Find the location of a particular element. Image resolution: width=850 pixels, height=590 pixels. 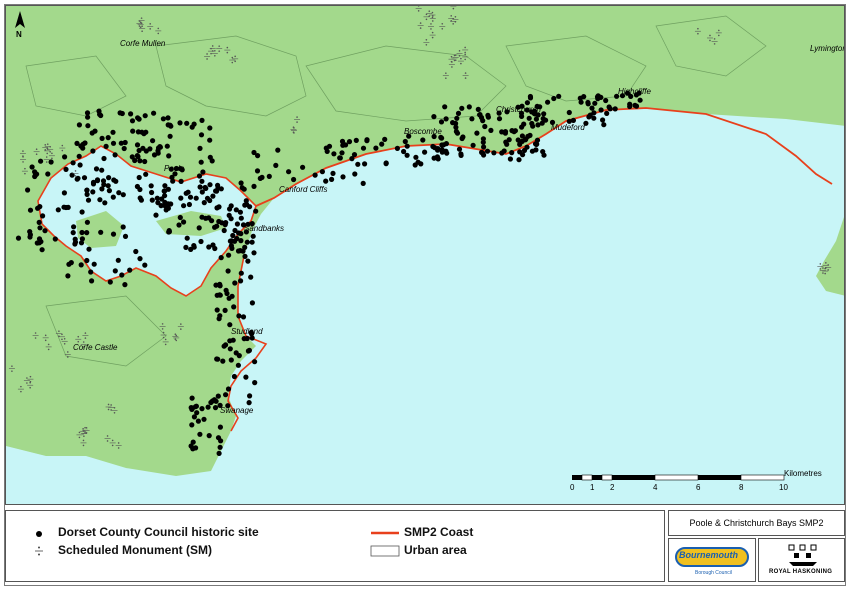

place-studland: Studland is located at coordinates (247, 331).